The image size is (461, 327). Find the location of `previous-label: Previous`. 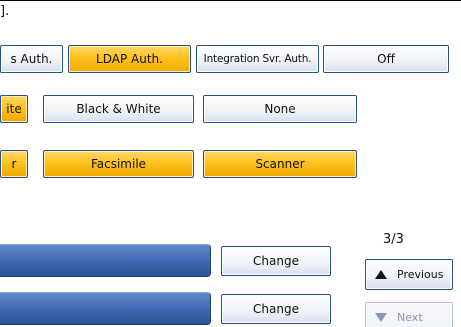

previous-label: Previous is located at coordinates (420, 274).